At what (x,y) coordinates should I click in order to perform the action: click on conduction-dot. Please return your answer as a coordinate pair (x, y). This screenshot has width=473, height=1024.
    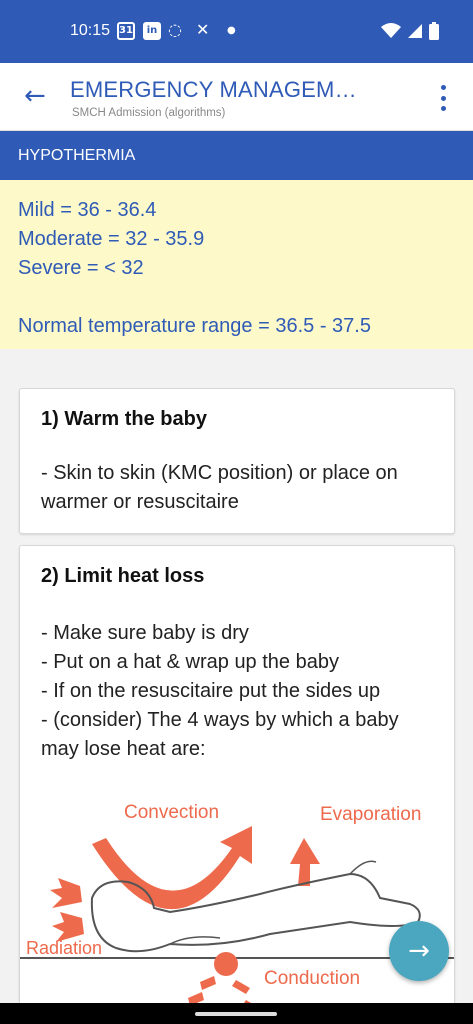
    Looking at the image, I should click on (226, 964).